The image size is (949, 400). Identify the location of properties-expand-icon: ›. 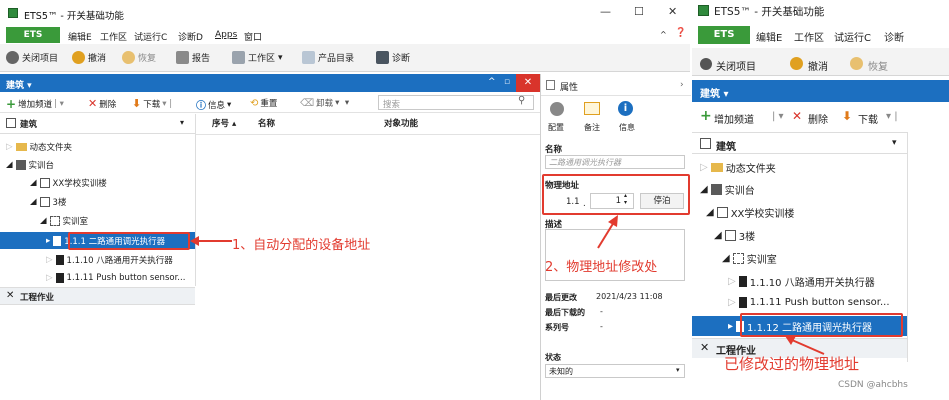
(682, 85).